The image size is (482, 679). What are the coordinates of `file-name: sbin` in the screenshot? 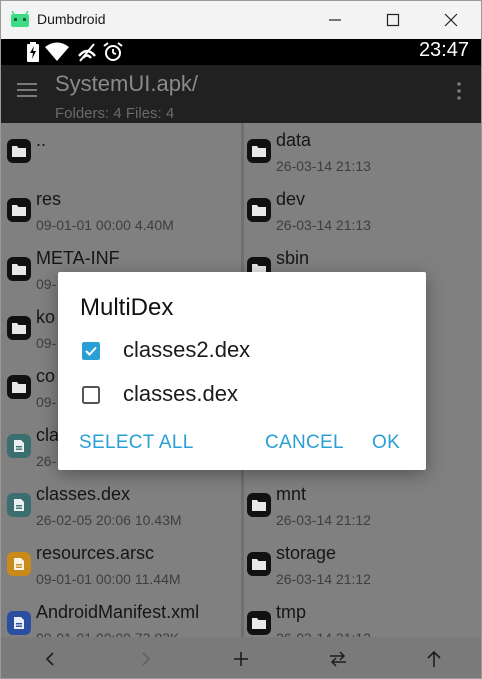 It's located at (293, 258).